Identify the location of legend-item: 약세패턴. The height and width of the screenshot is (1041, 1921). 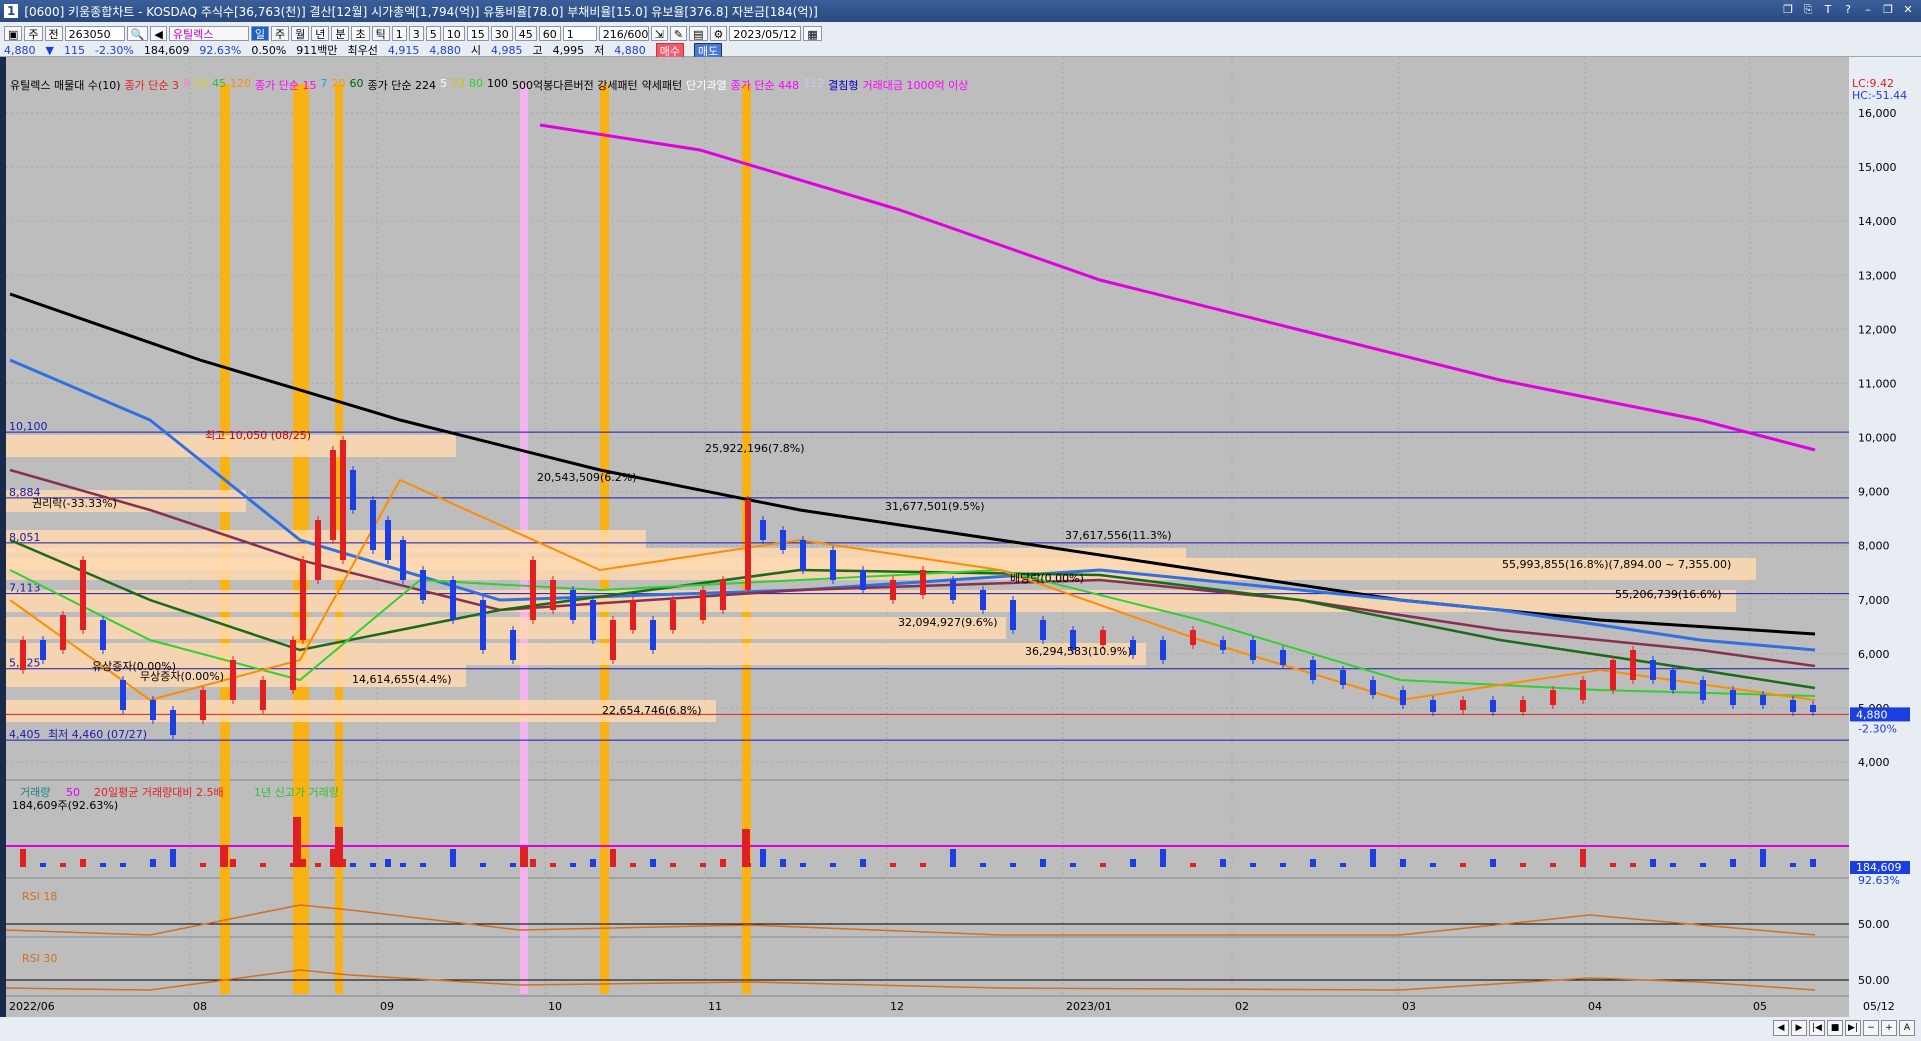
(662, 85).